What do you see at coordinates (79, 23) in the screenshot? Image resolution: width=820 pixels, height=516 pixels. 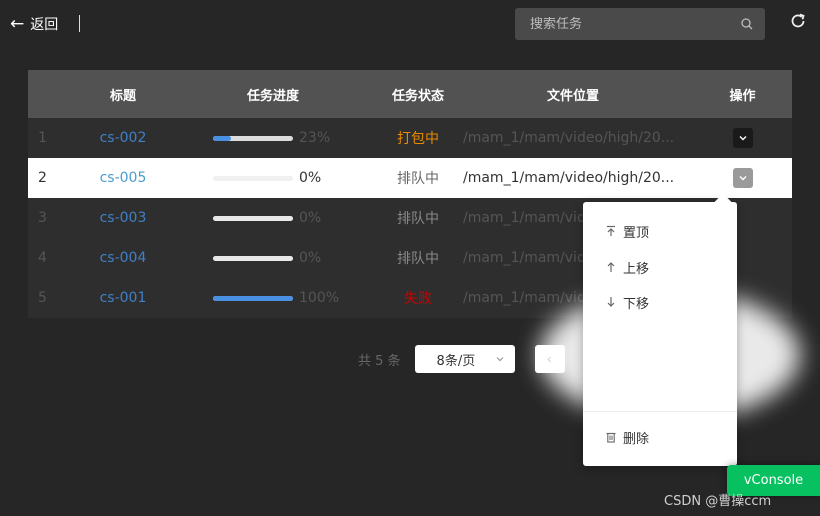 I see `divider` at bounding box center [79, 23].